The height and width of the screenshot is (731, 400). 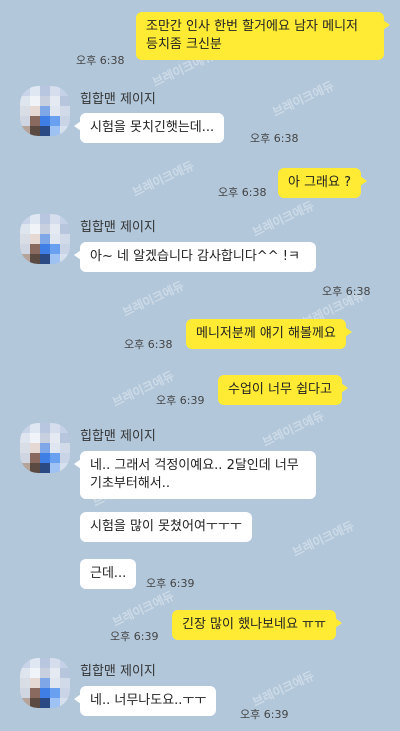 I want to click on message-bubble-sent: 아 그래요 ?, so click(x=323, y=183).